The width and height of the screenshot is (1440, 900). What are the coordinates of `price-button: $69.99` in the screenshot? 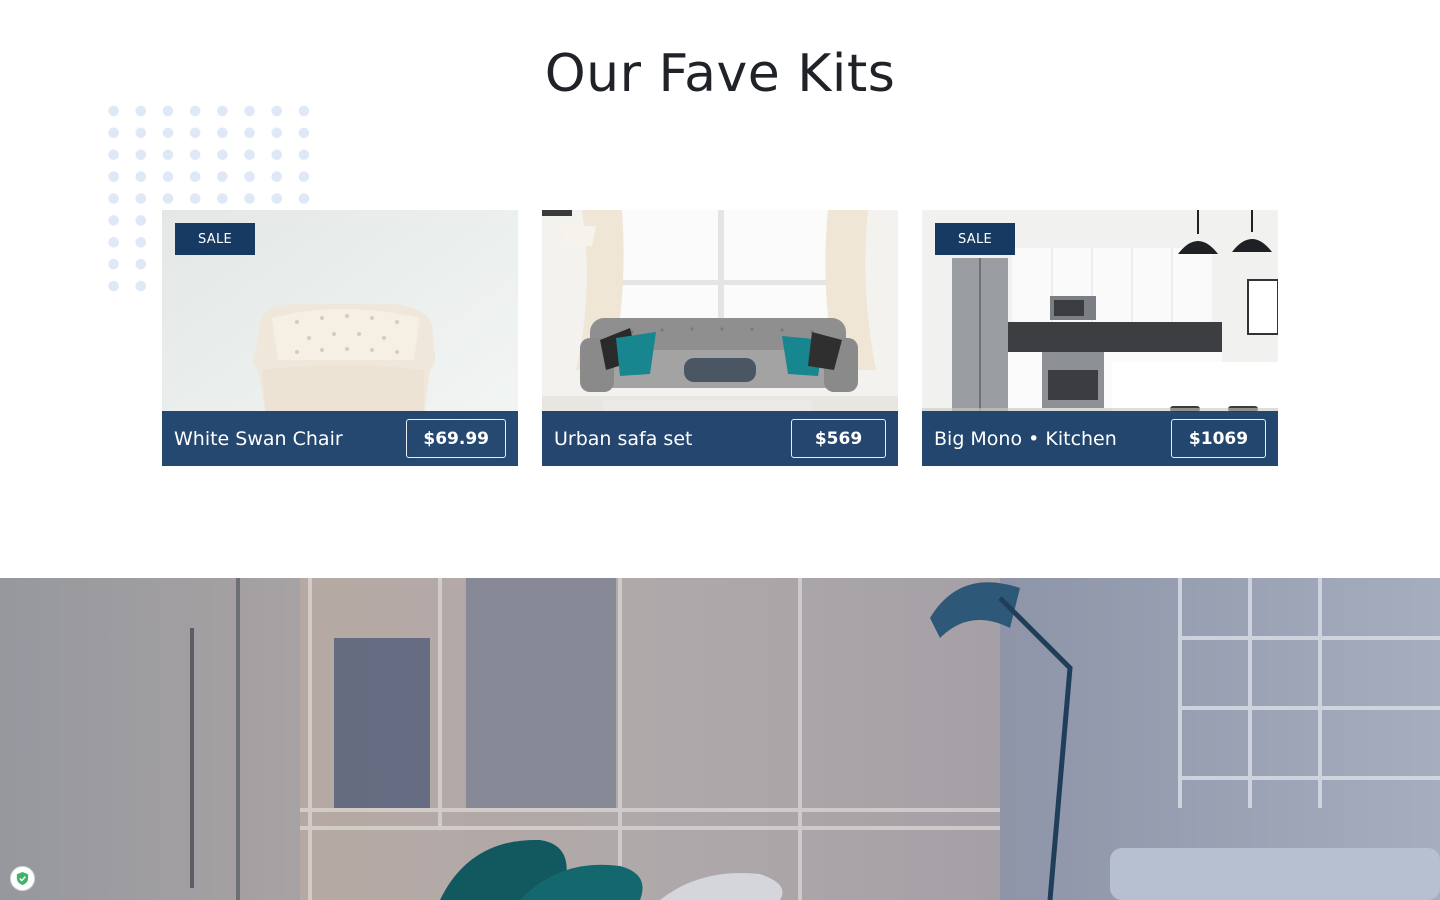 It's located at (456, 438).